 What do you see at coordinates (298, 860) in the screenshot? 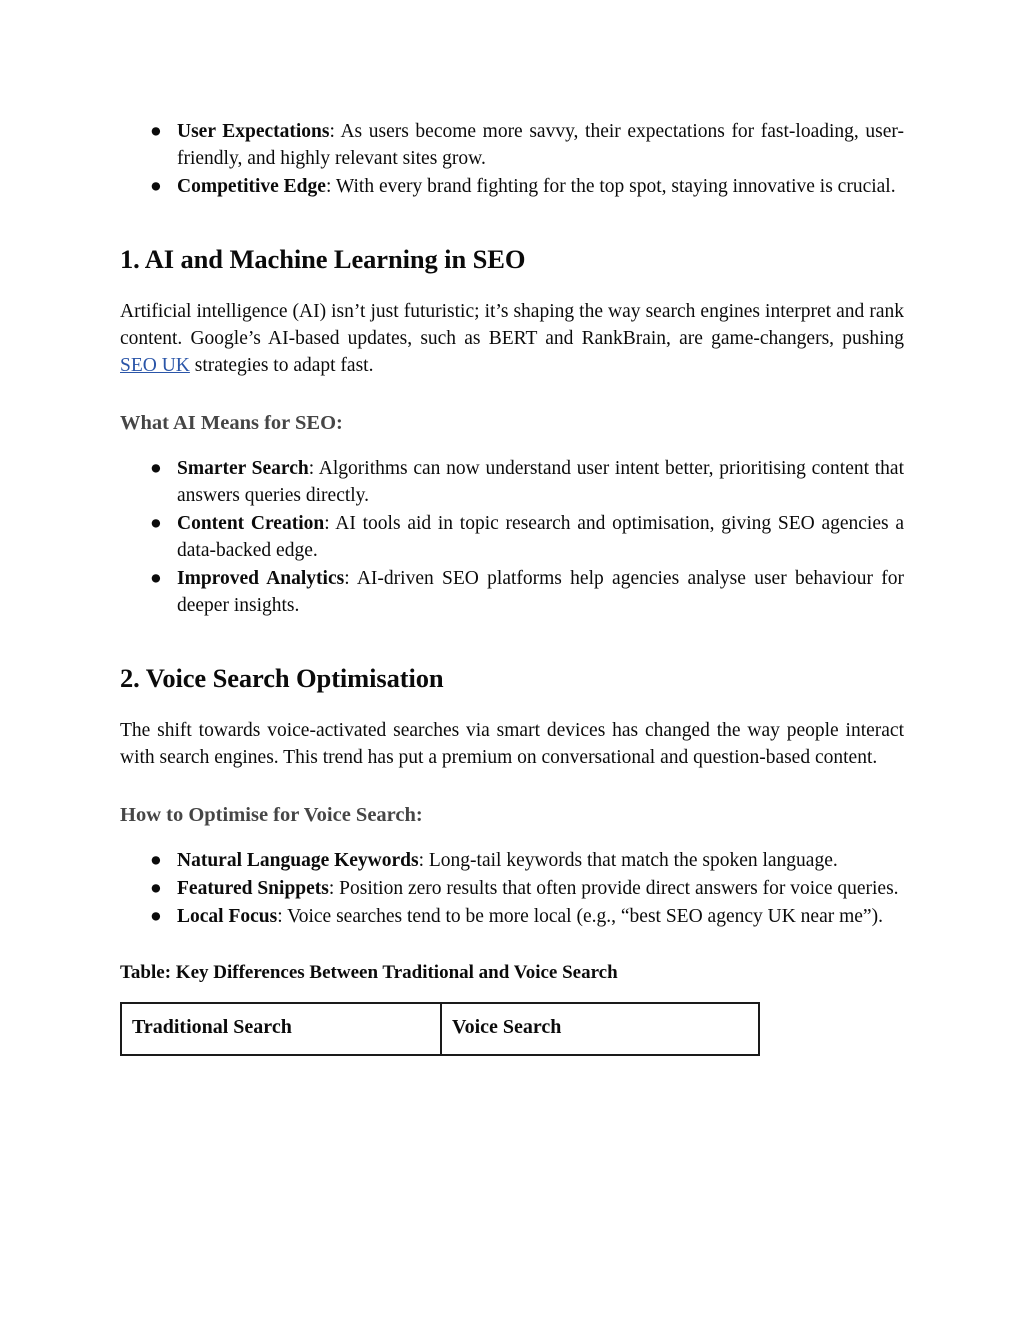
I see `list-item-lead: Natural Language Keywords` at bounding box center [298, 860].